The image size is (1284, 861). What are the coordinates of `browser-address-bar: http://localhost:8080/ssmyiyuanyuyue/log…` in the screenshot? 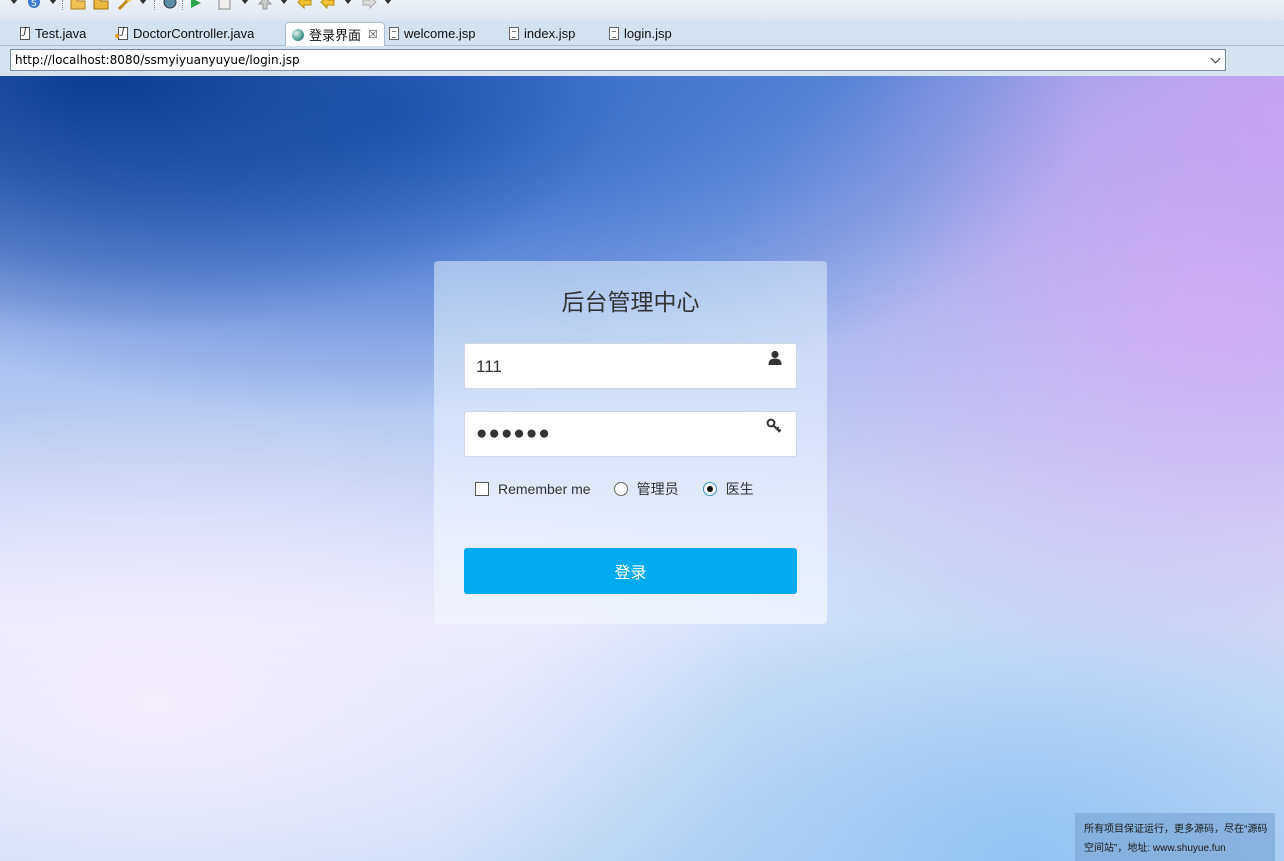 It's located at (642, 61).